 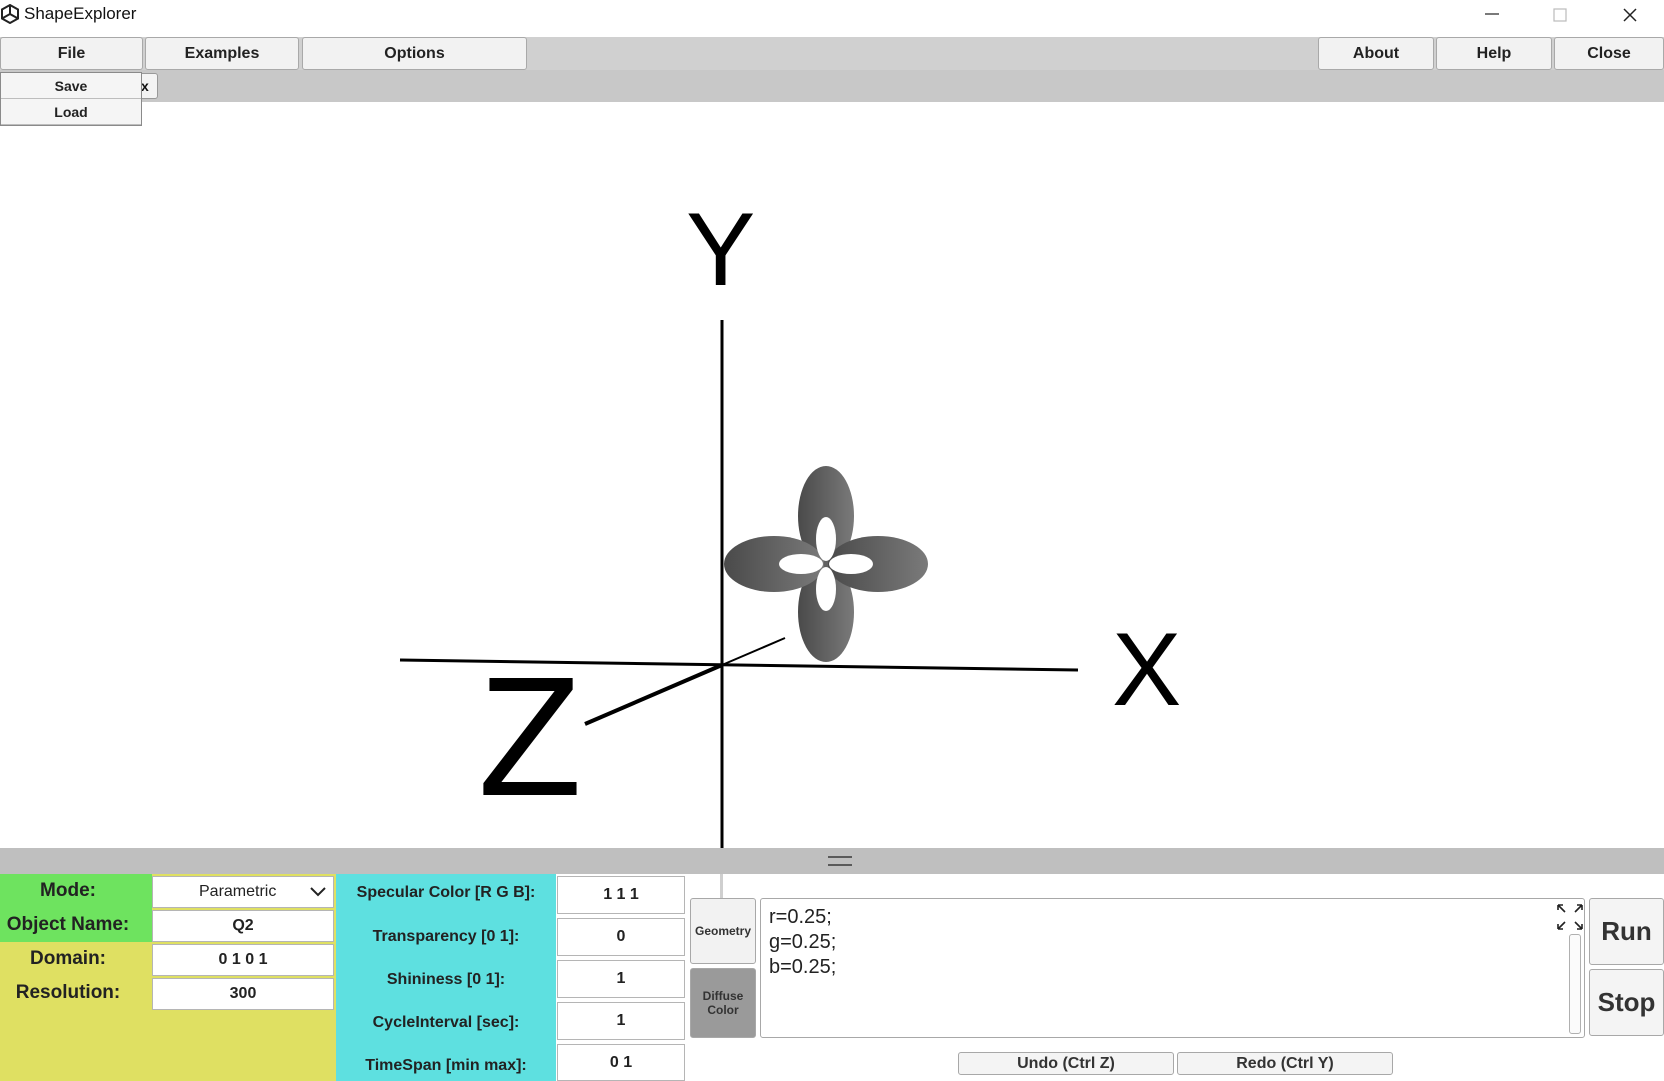 What do you see at coordinates (68, 924) in the screenshot?
I see `object-name-label: Object Name:` at bounding box center [68, 924].